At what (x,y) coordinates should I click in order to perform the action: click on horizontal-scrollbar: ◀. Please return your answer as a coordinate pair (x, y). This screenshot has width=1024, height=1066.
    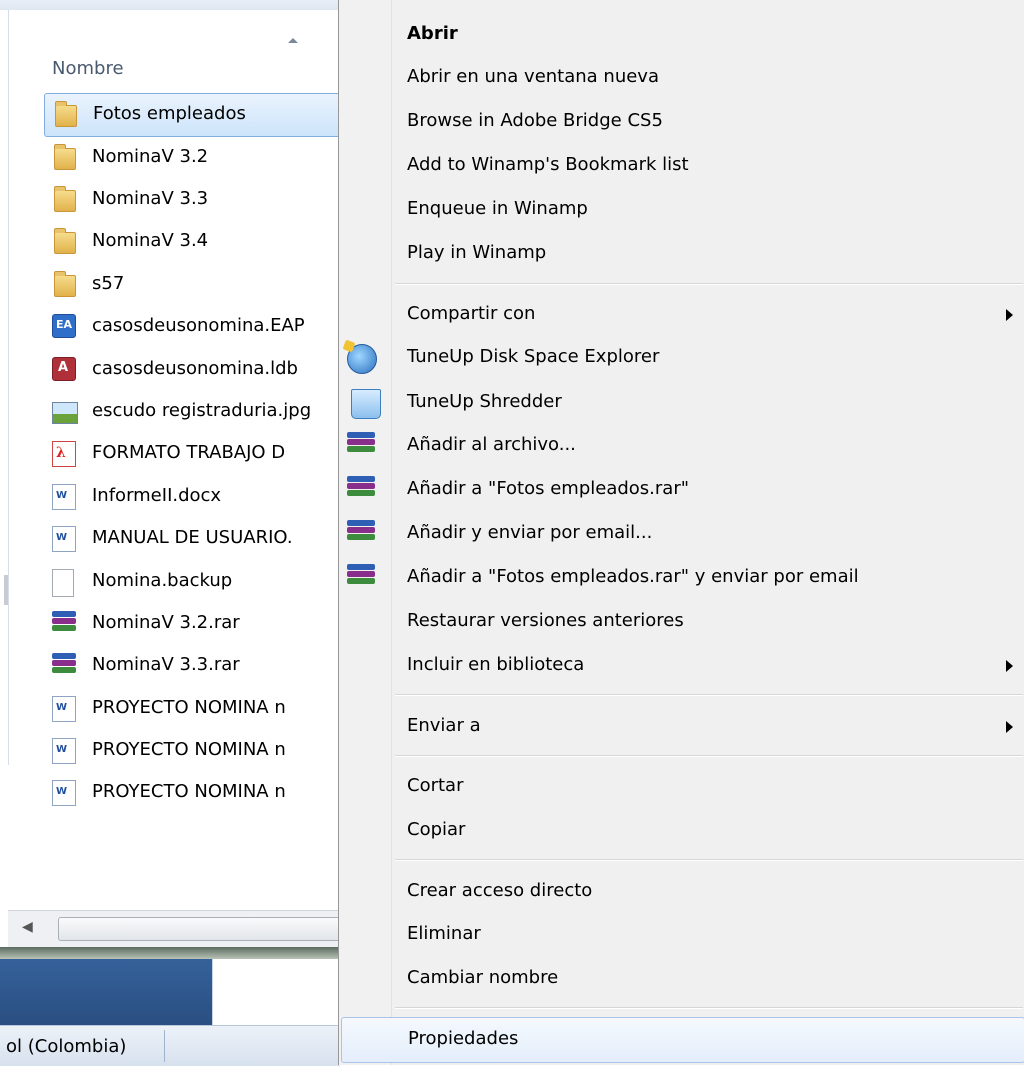
    Looking at the image, I should click on (175, 928).